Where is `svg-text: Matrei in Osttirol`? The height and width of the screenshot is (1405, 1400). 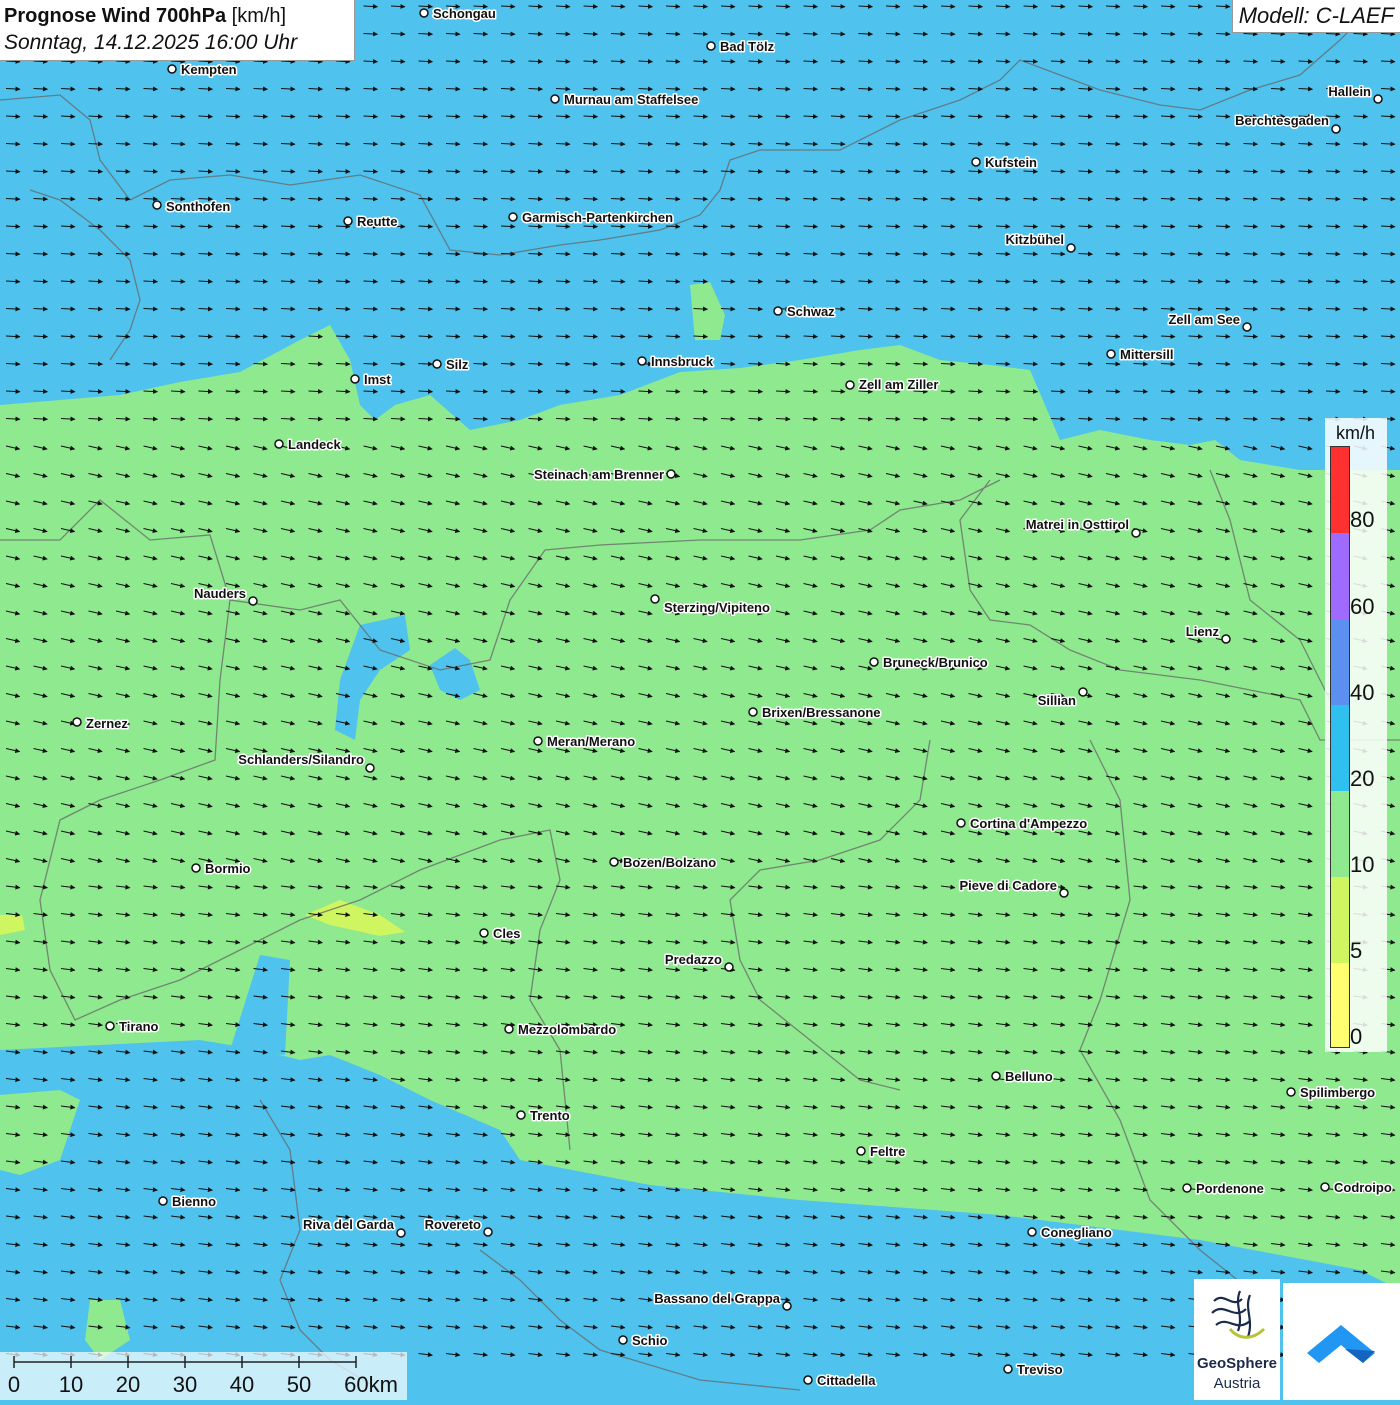 svg-text: Matrei in Osttirol is located at coordinates (1077, 524).